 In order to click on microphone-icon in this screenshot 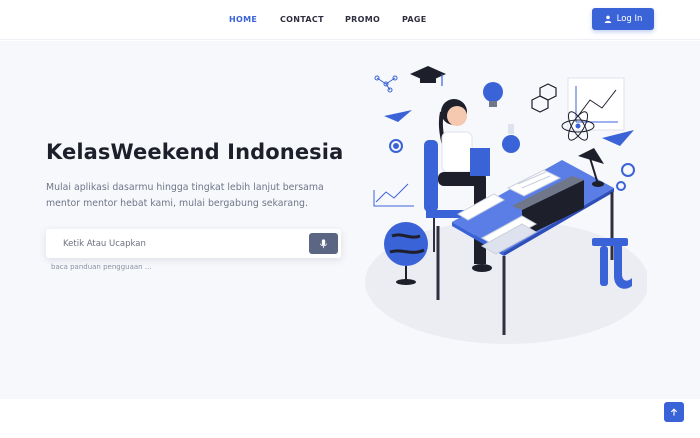, I will do `click(323, 243)`.